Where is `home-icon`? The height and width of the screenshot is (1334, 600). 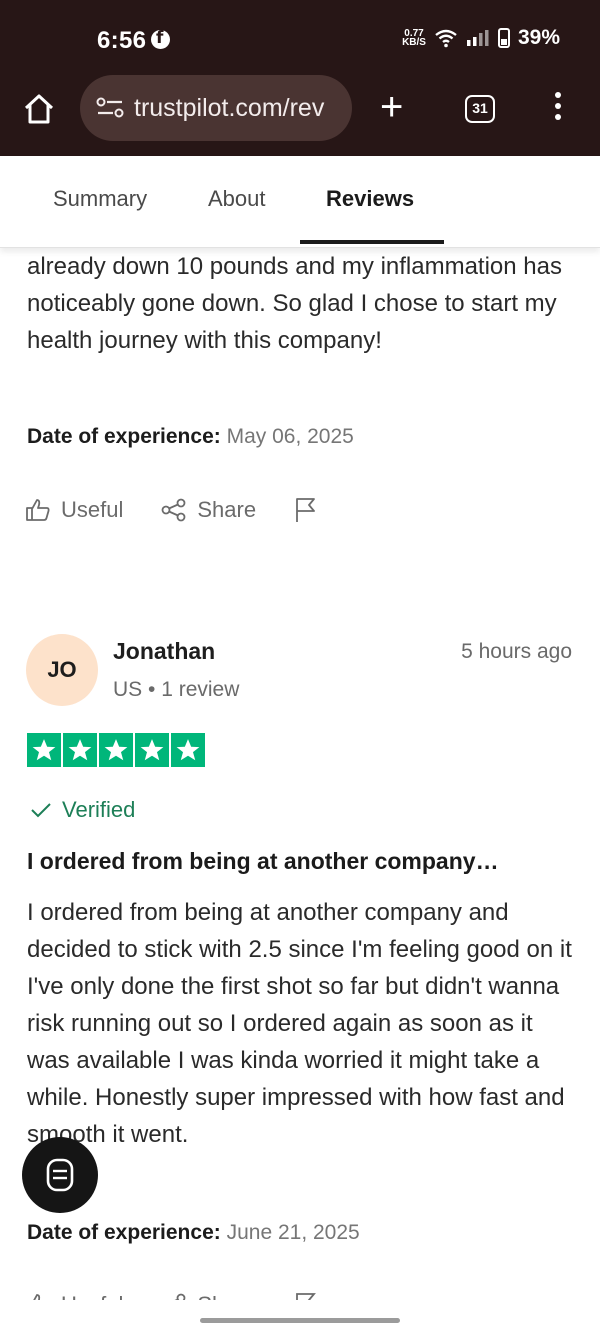 home-icon is located at coordinates (39, 109).